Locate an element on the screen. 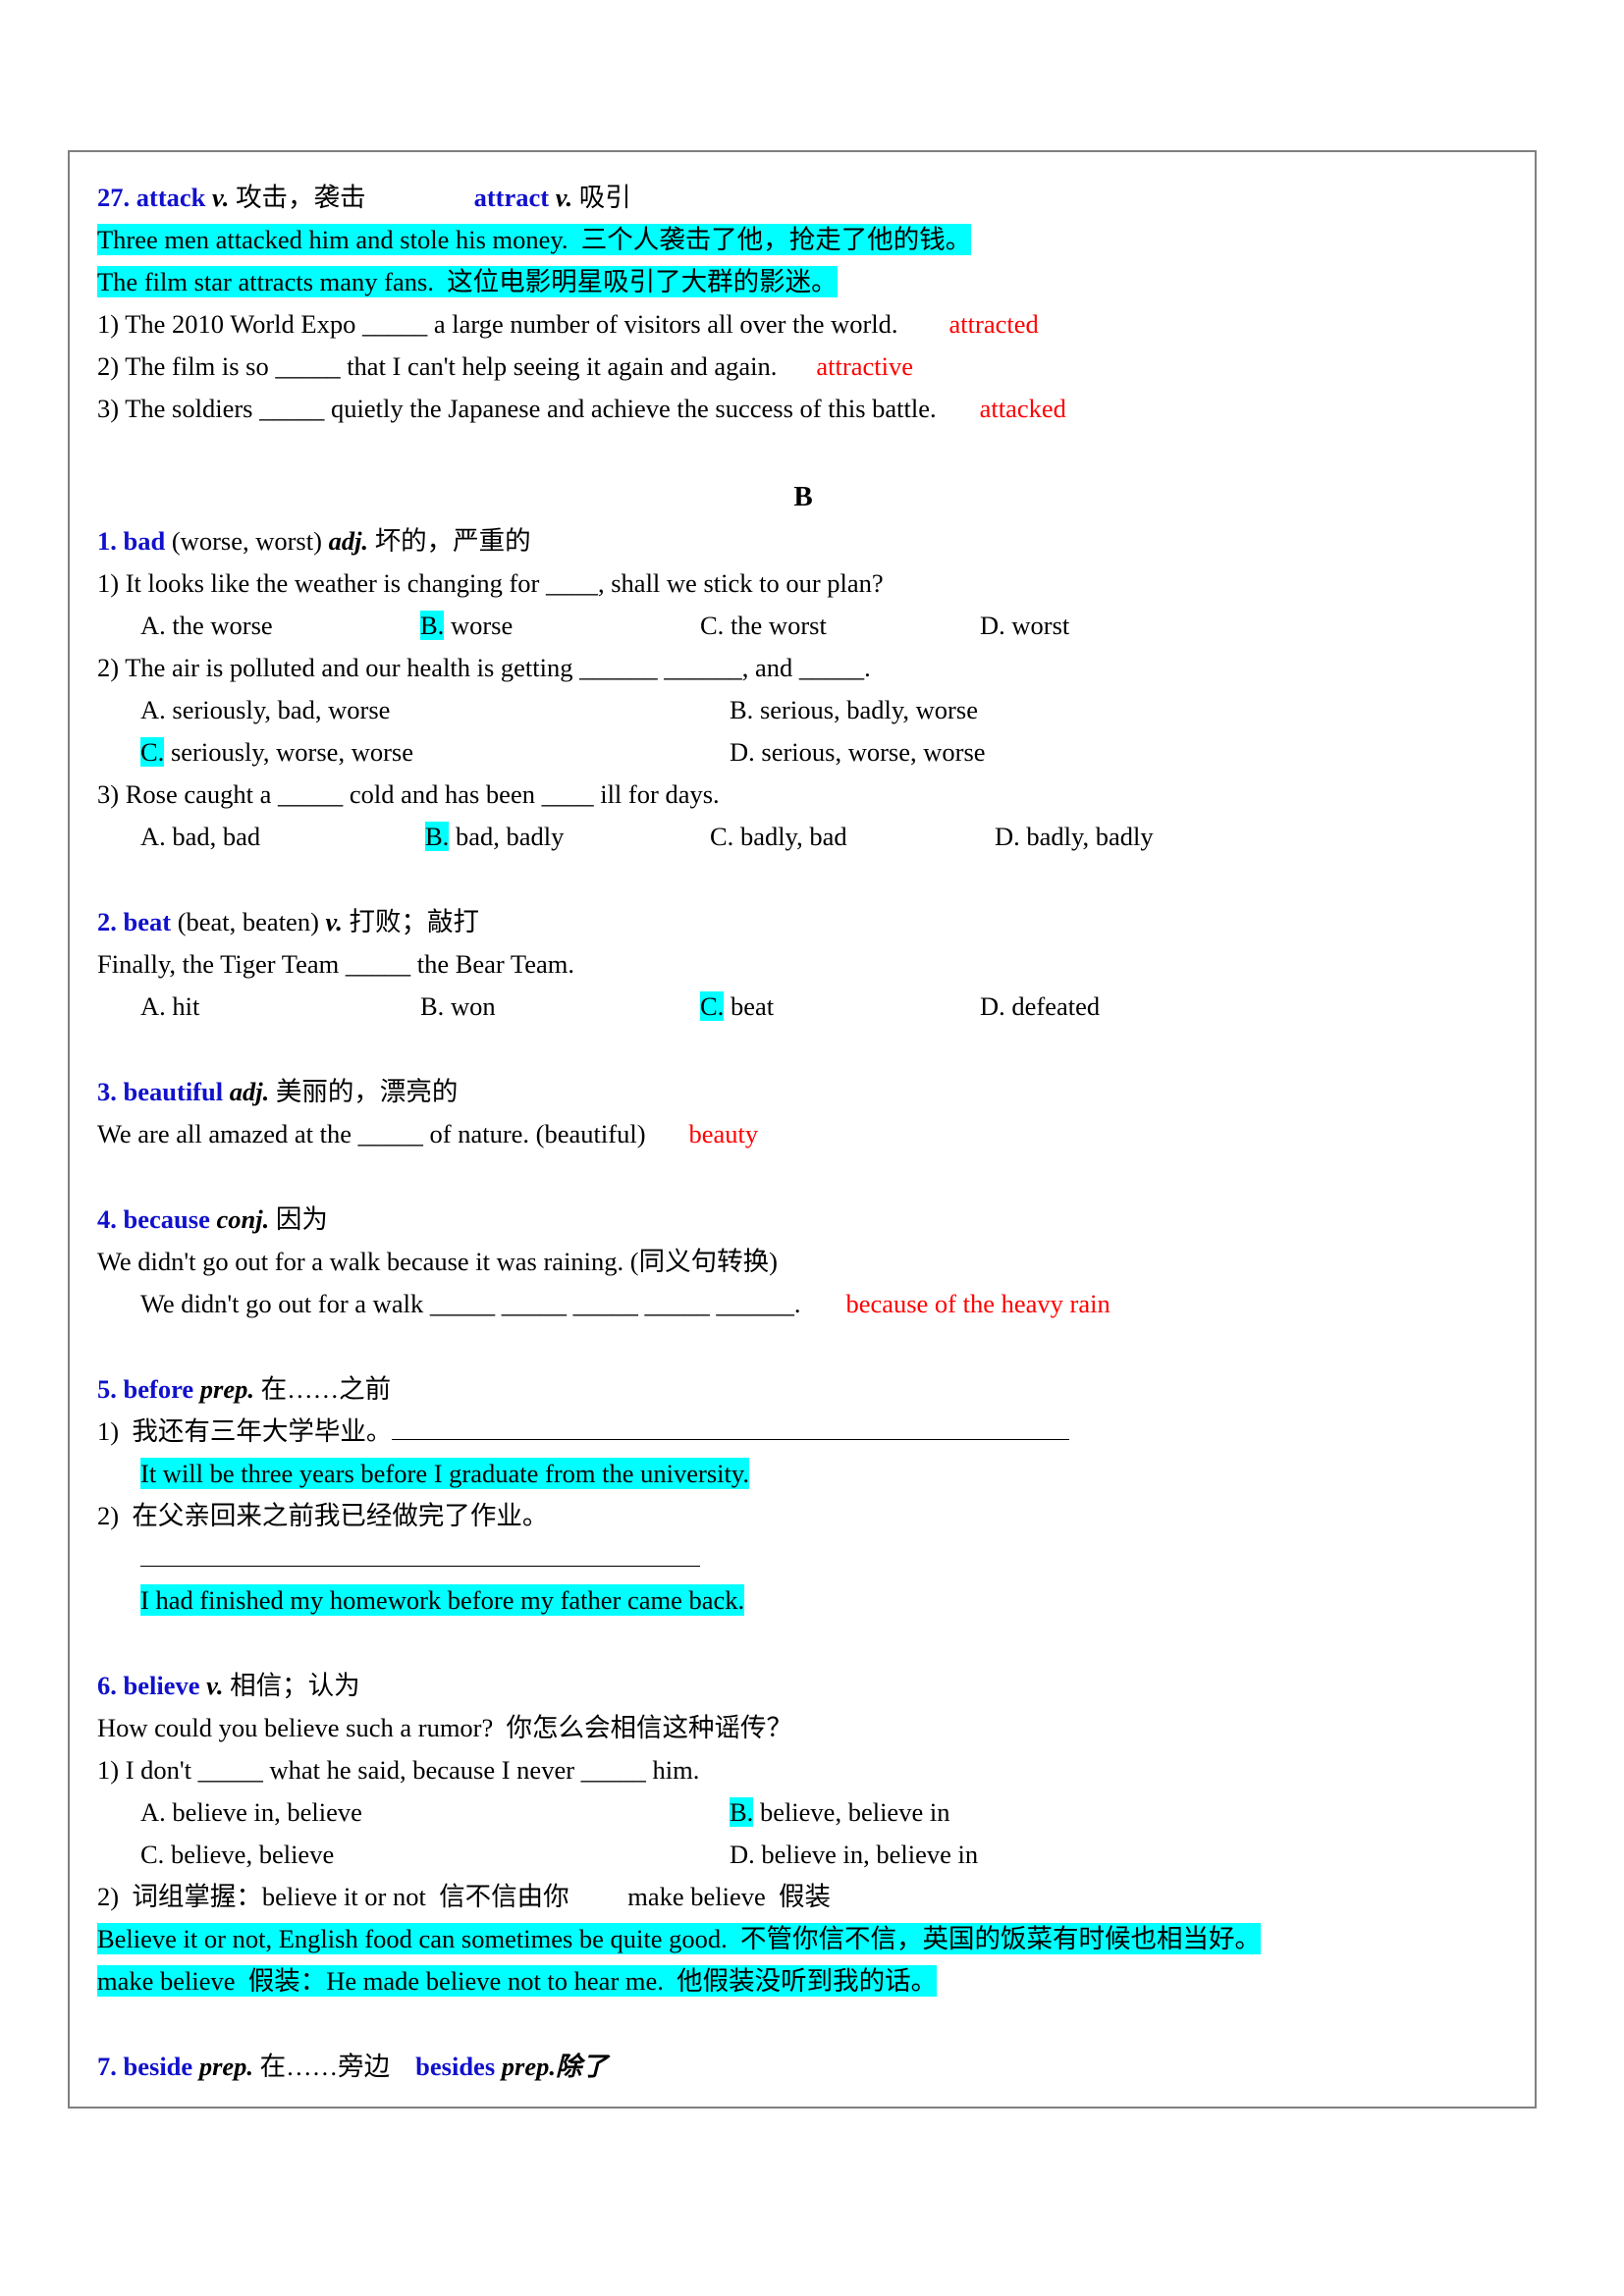  option-row: A. hit B. won C. beat D. defeated is located at coordinates (803, 1007).